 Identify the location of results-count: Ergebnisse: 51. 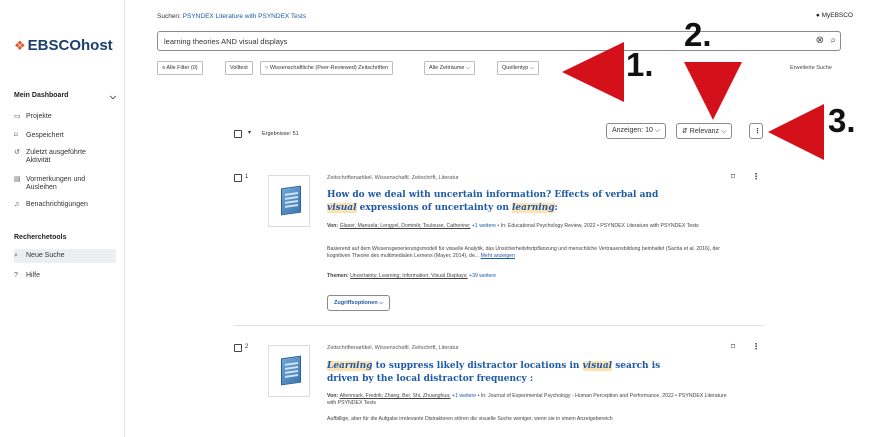
(280, 134).